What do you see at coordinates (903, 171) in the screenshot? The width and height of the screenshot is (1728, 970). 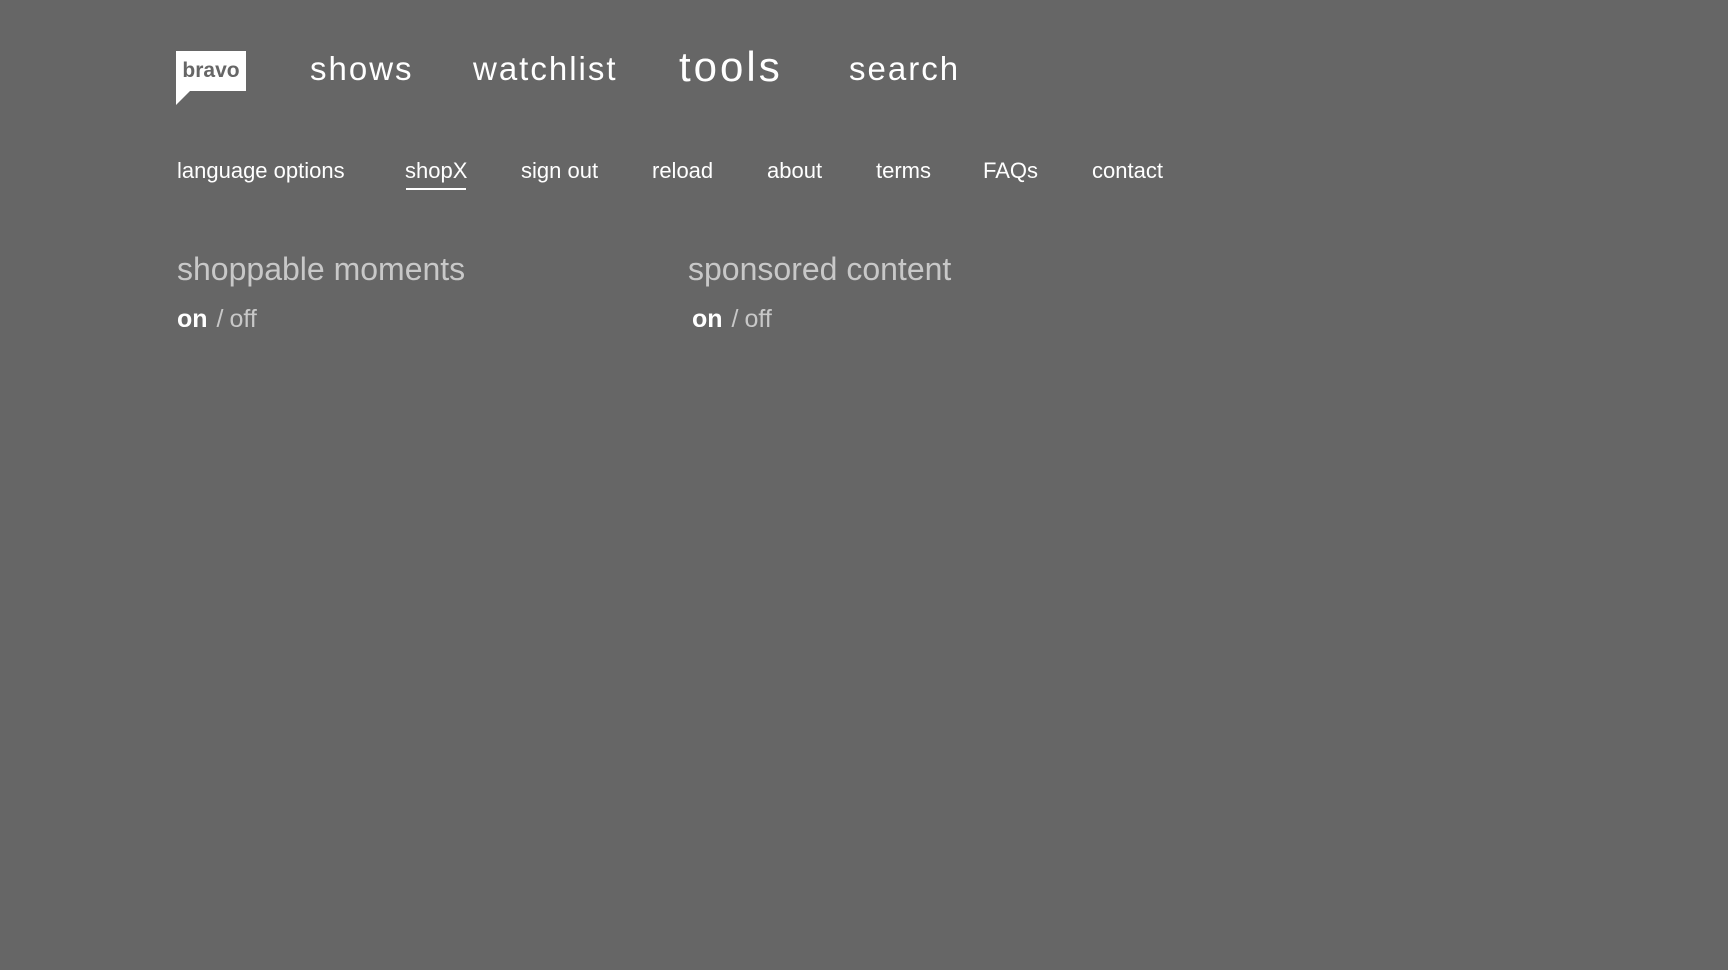 I see `tab-terms: terms` at bounding box center [903, 171].